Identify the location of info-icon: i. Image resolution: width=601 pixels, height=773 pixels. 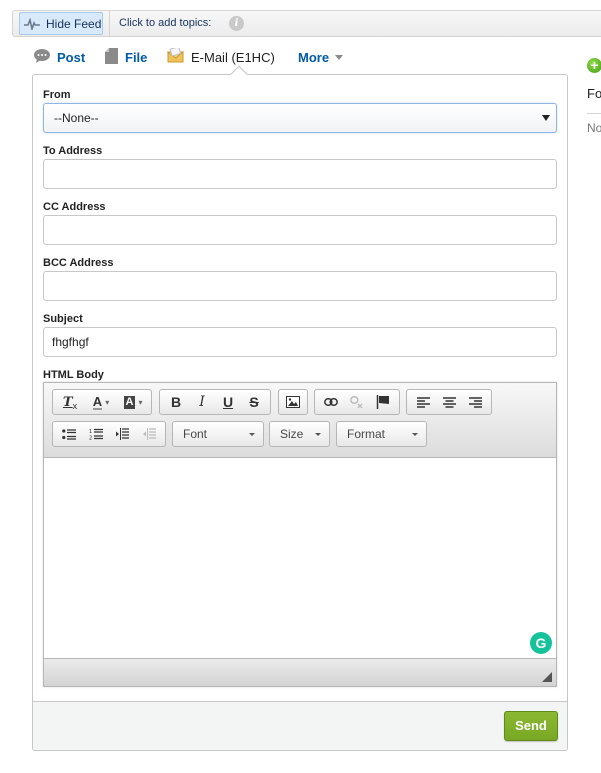
(236, 23).